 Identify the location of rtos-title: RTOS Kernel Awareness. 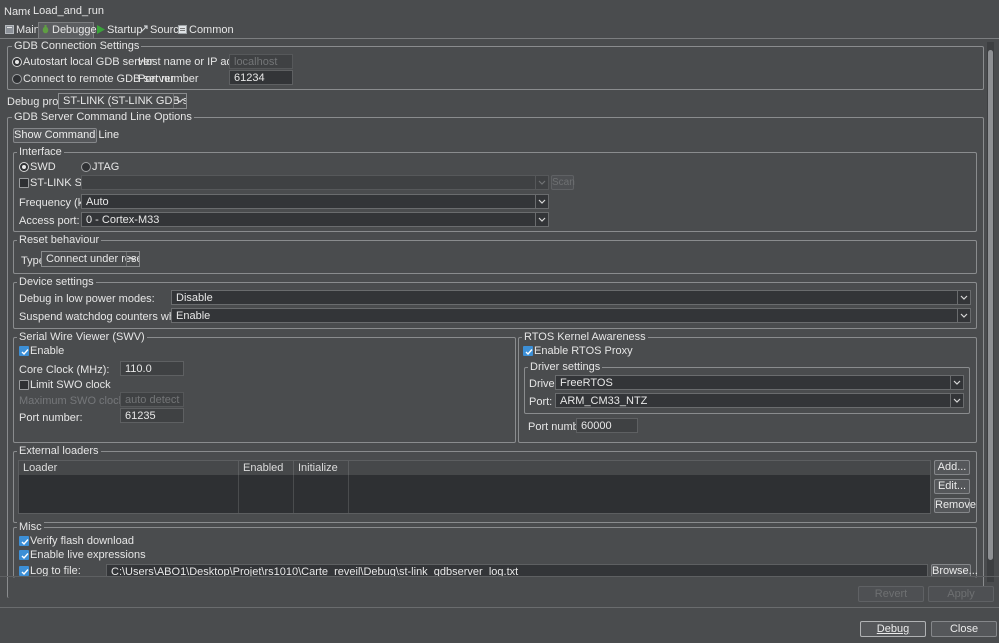
(585, 337).